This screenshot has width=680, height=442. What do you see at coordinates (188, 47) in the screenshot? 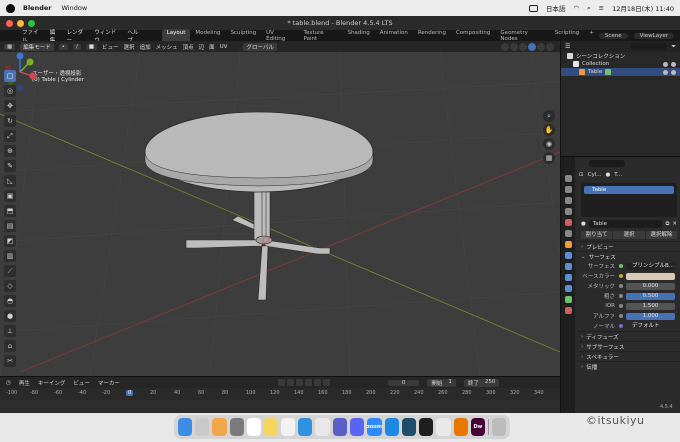
I see `menu-vertex: 頂点` at bounding box center [188, 47].